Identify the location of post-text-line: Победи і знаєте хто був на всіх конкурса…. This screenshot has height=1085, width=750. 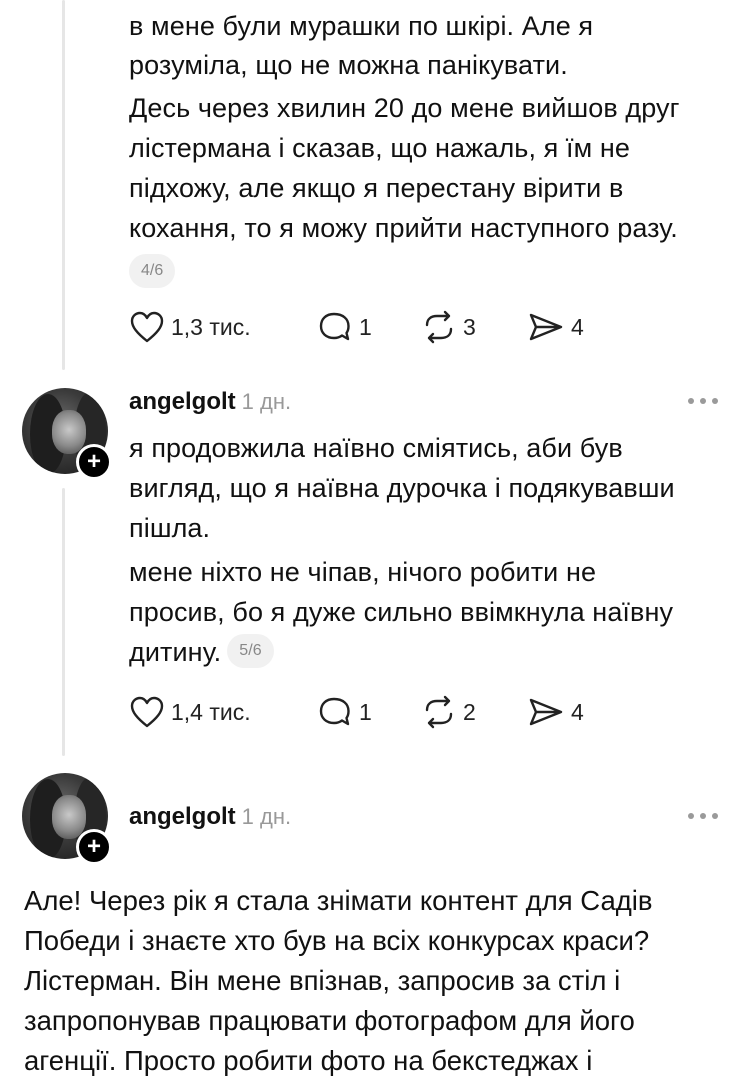
(337, 940).